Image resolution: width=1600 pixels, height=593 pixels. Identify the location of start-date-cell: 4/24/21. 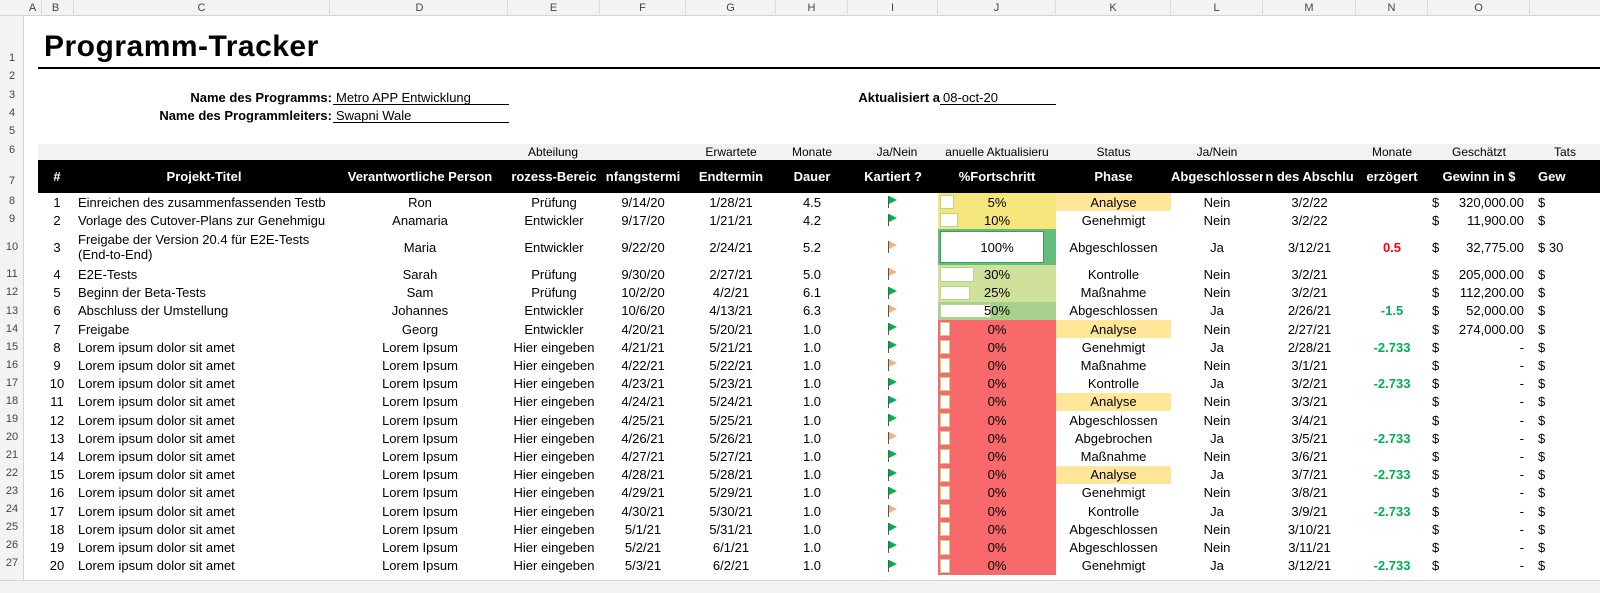
(643, 401).